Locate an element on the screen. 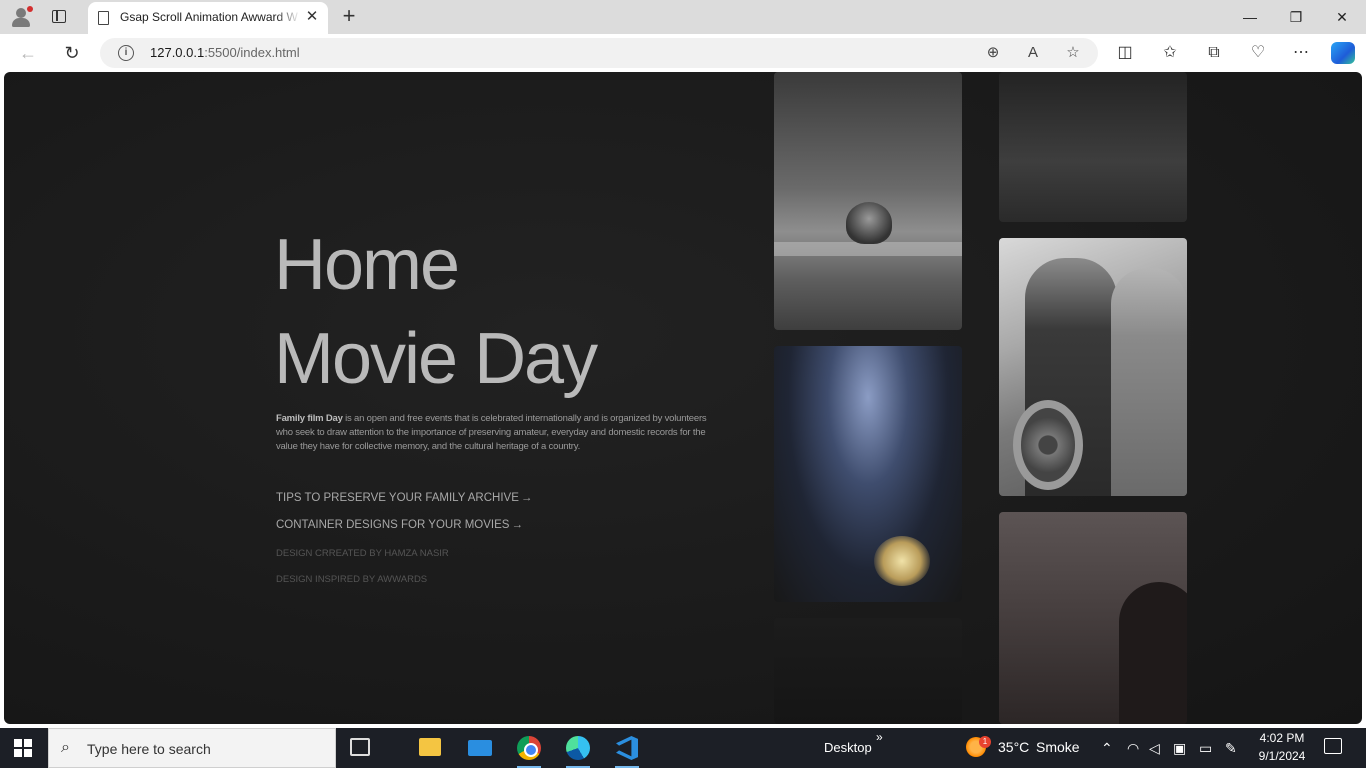 The image size is (1366, 768). photo-woman-with-light is located at coordinates (868, 474).